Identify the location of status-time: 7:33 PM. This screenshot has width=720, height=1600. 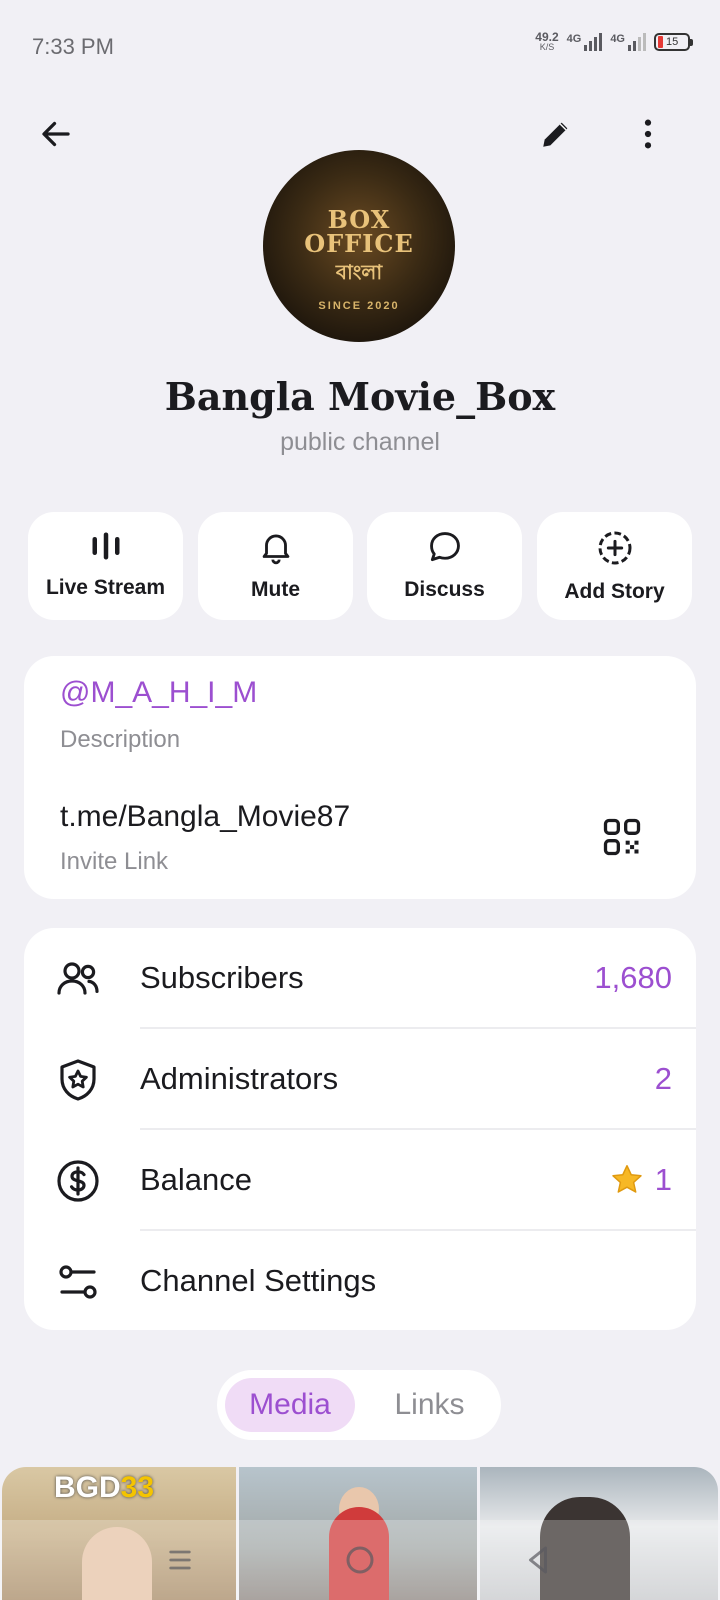
(73, 46).